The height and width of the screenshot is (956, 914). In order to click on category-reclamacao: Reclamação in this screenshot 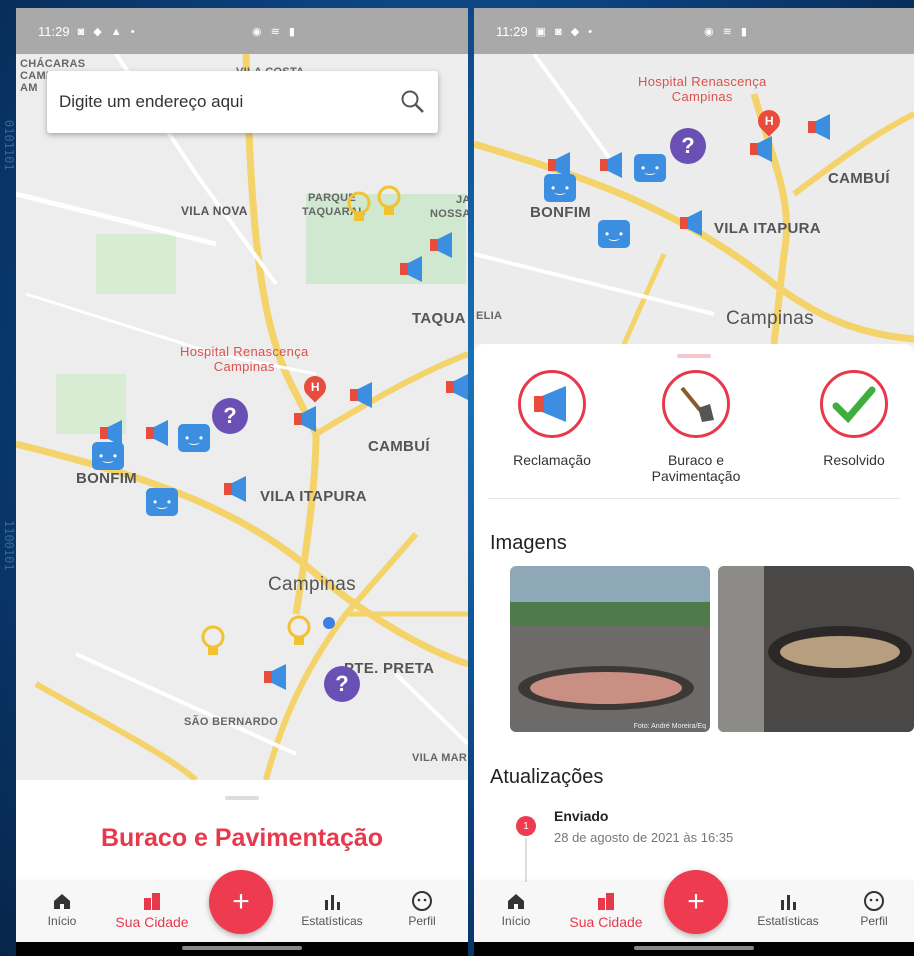, I will do `click(552, 419)`.